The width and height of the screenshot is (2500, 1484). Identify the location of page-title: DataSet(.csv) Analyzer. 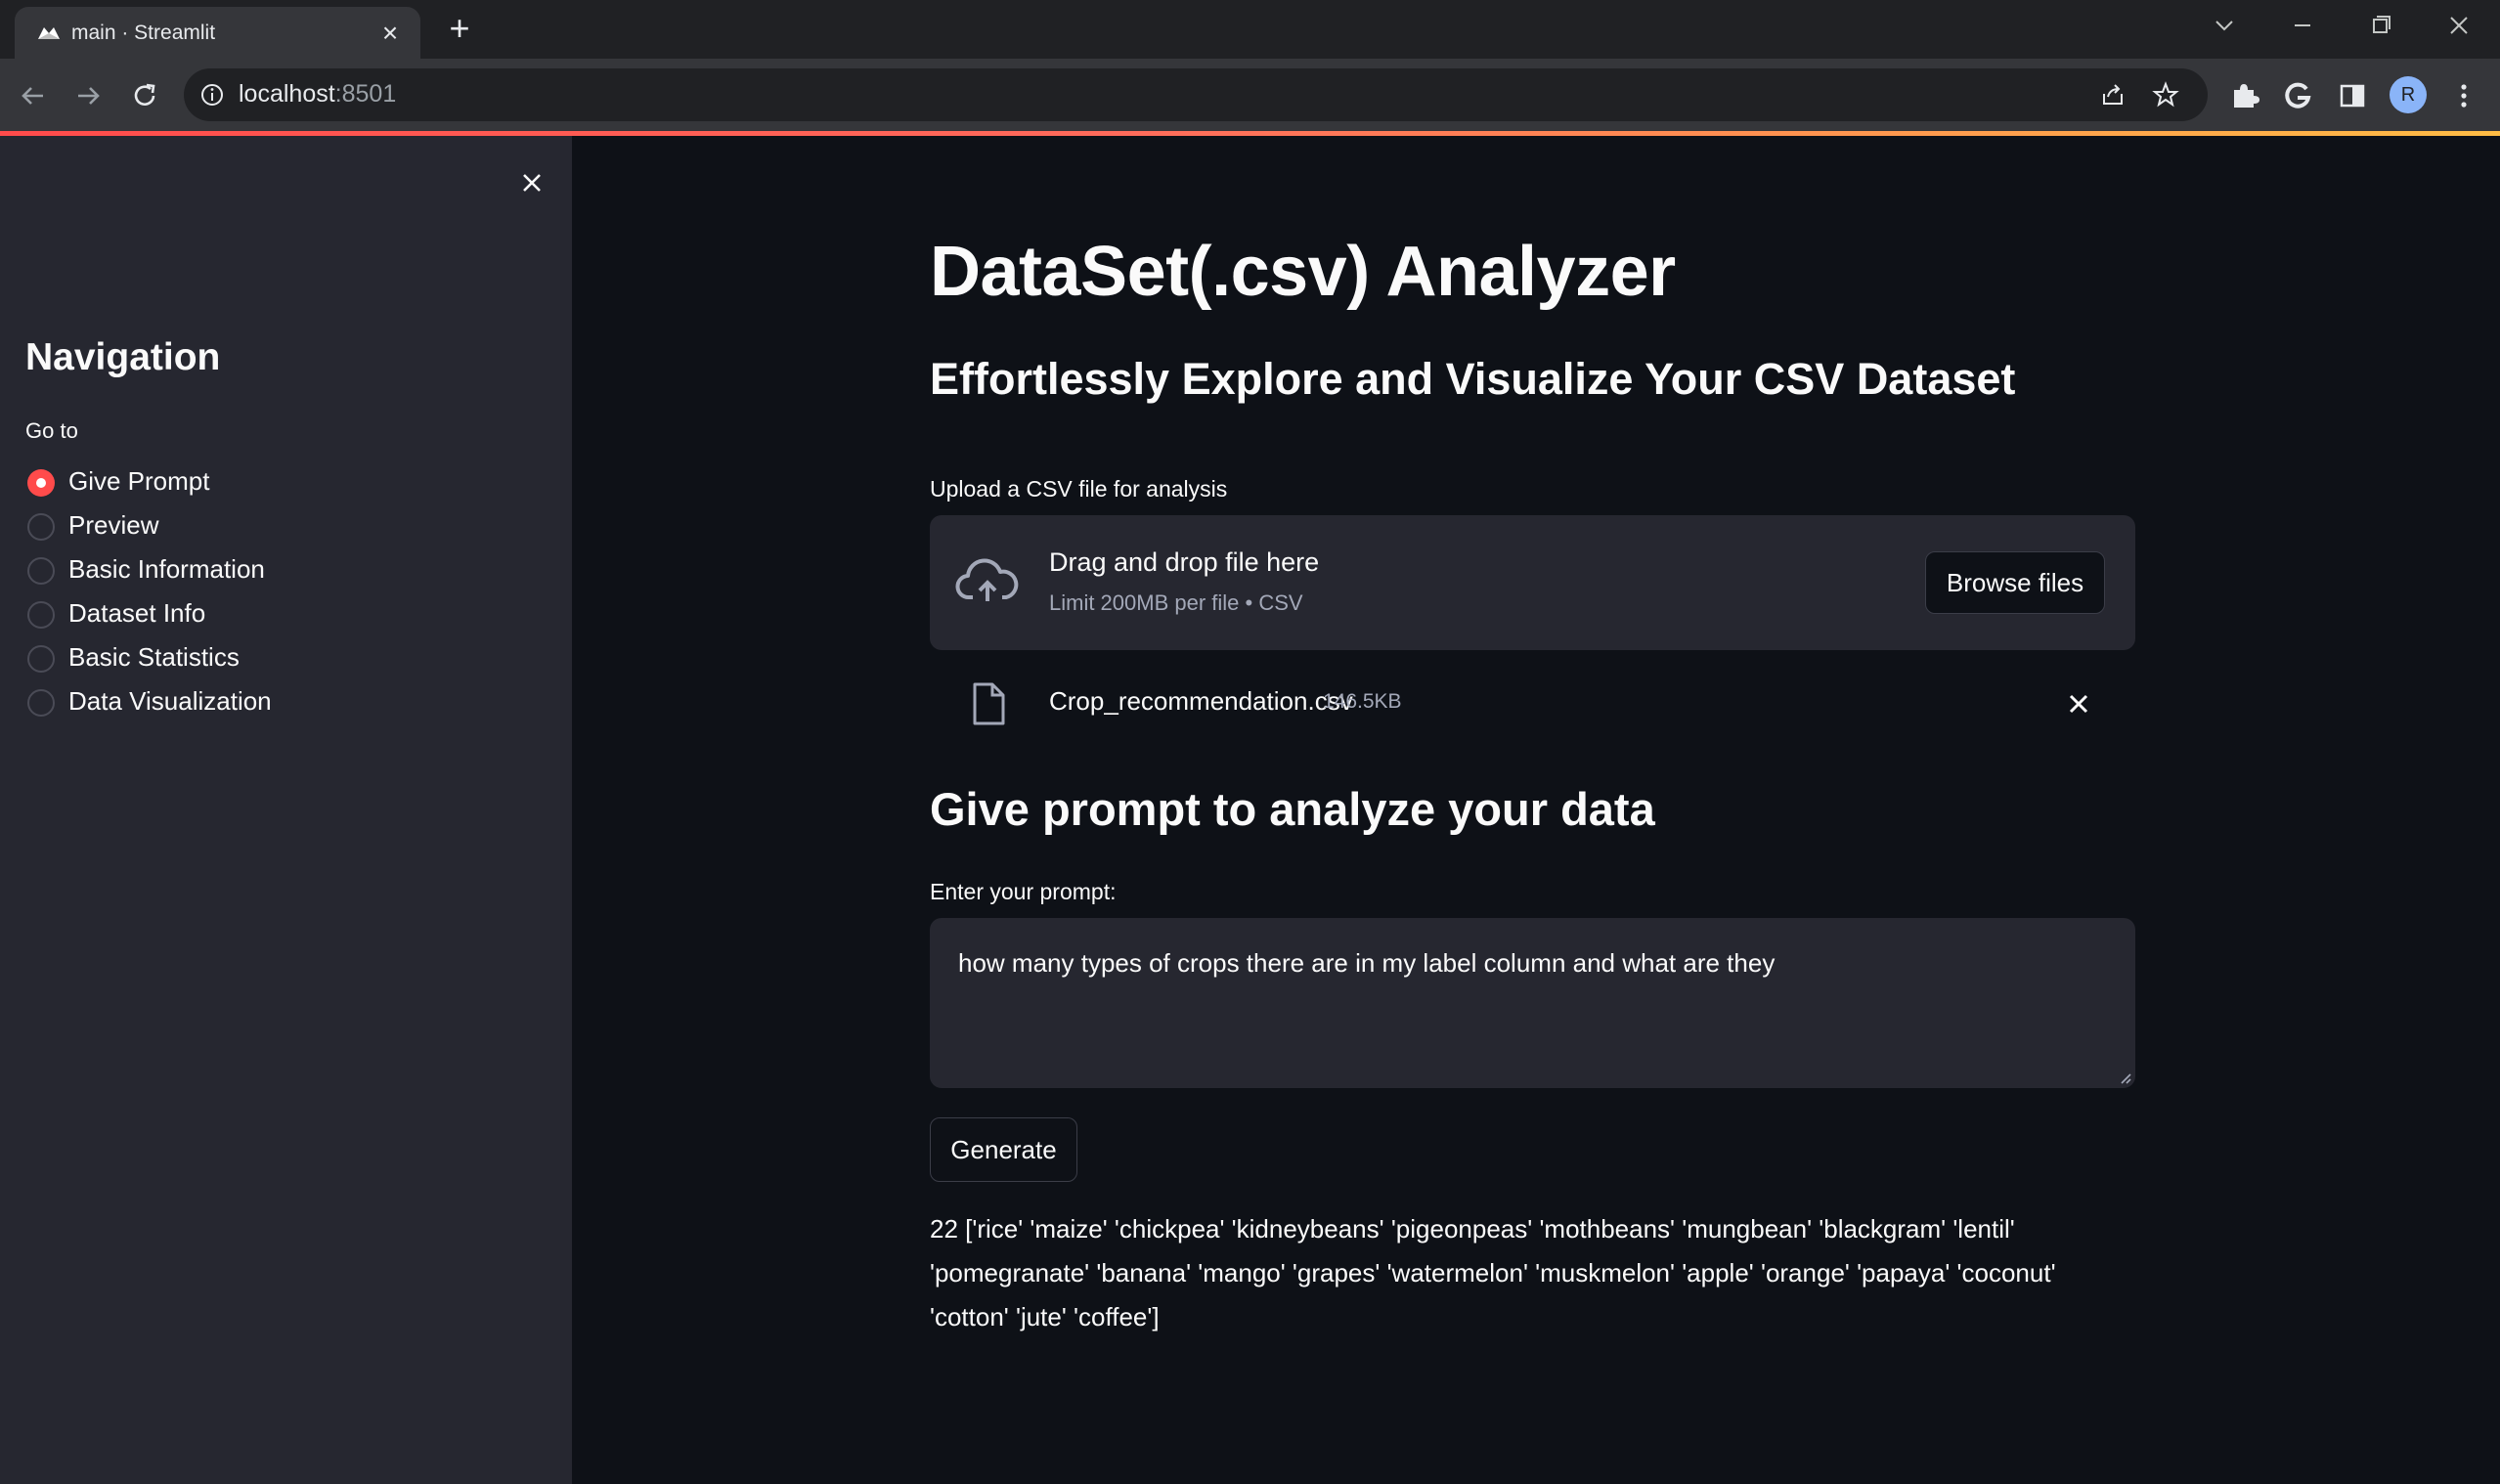
(1303, 272).